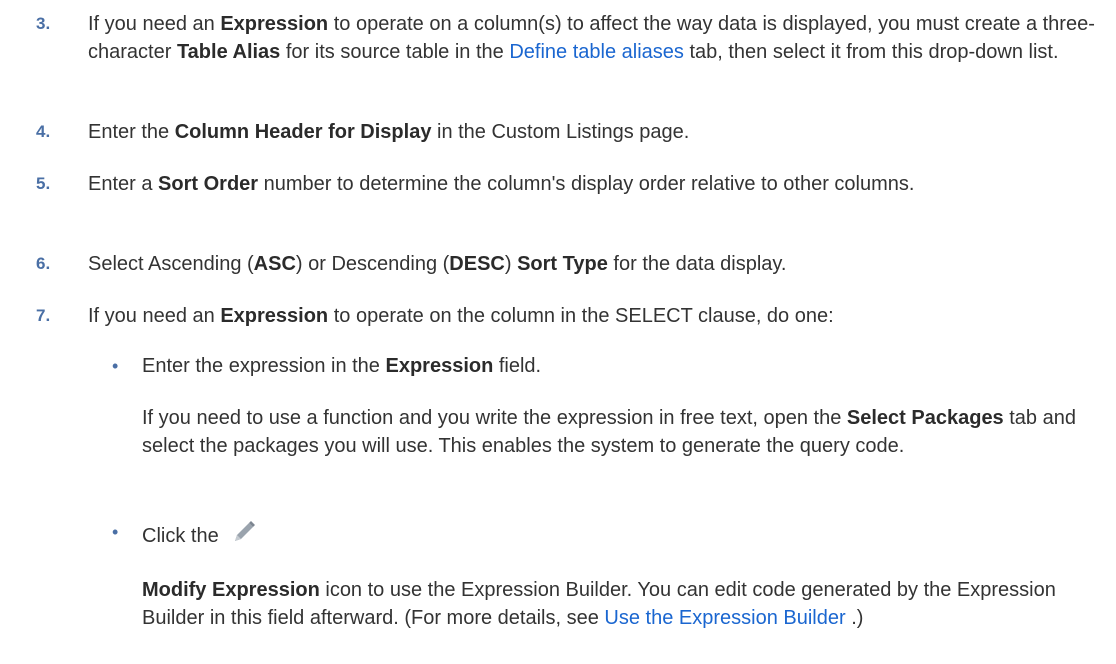 The width and height of the screenshot is (1116, 664). What do you see at coordinates (622, 534) in the screenshot?
I see `bullet-text: Click the` at bounding box center [622, 534].